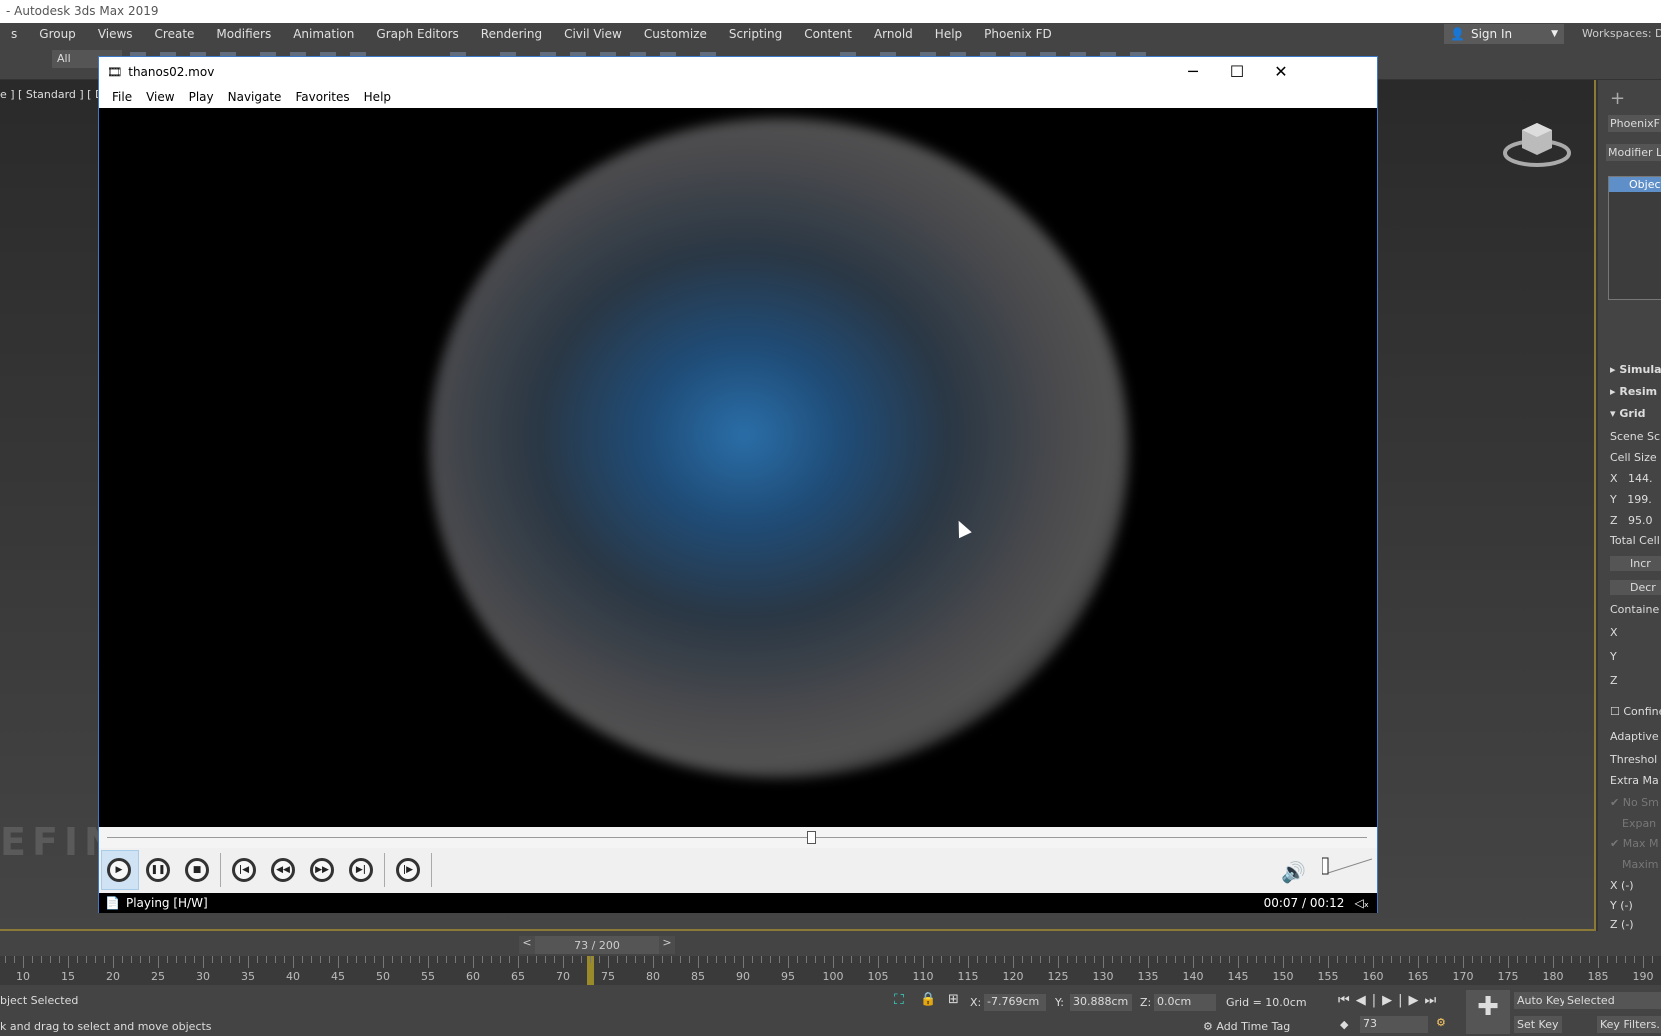 Image resolution: width=1661 pixels, height=1036 pixels. Describe the element at coordinates (675, 34) in the screenshot. I see `menu-item: Customize` at that location.